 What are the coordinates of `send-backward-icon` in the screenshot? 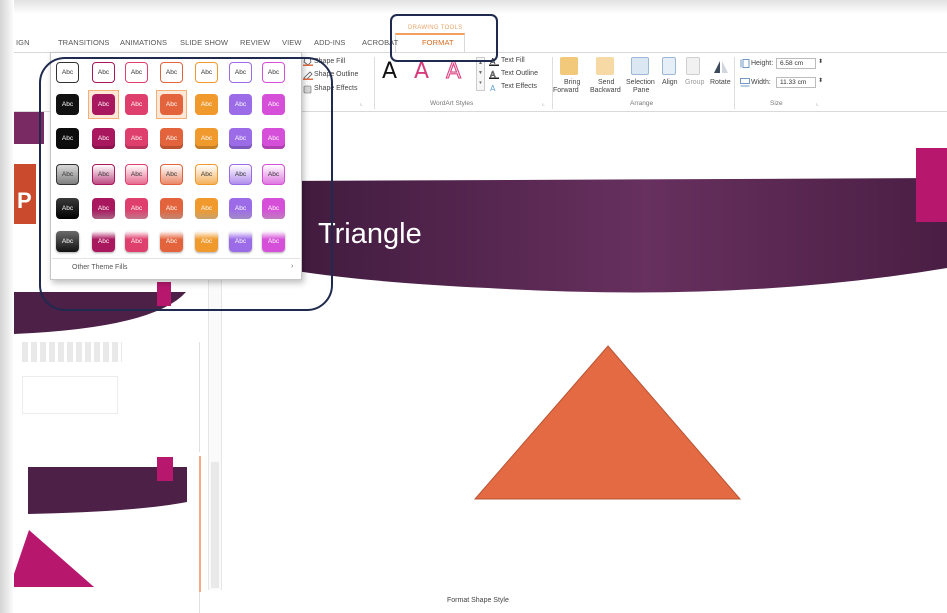 It's located at (605, 66).